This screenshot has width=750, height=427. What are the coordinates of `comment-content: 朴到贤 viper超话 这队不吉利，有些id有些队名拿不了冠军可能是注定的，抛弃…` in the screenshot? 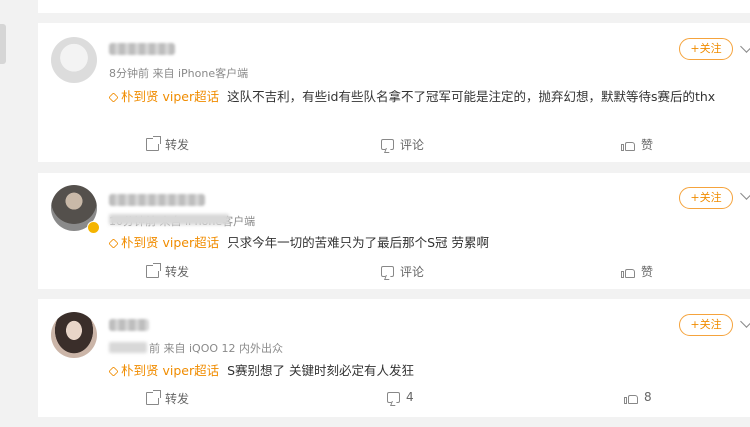 It's located at (423, 97).